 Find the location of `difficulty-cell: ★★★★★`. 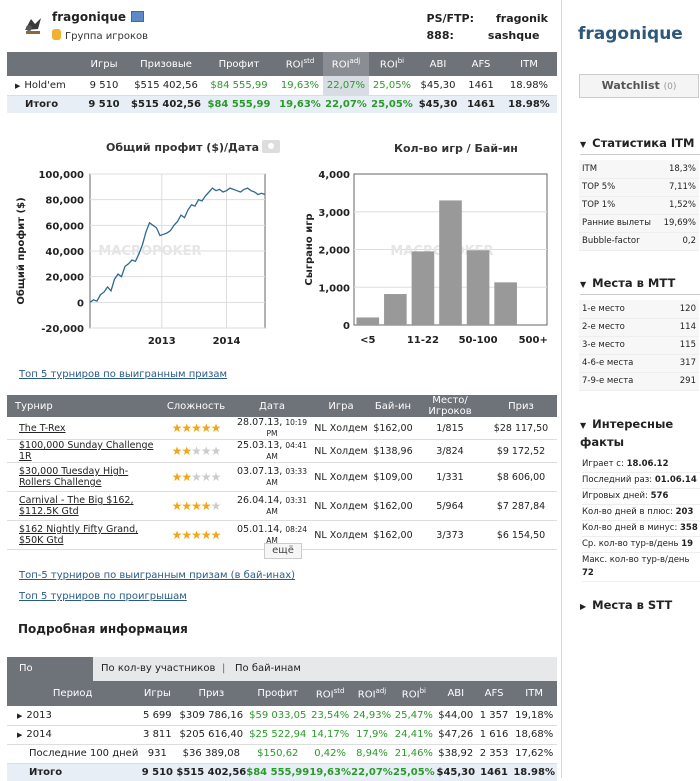

difficulty-cell: ★★★★★ is located at coordinates (196, 506).